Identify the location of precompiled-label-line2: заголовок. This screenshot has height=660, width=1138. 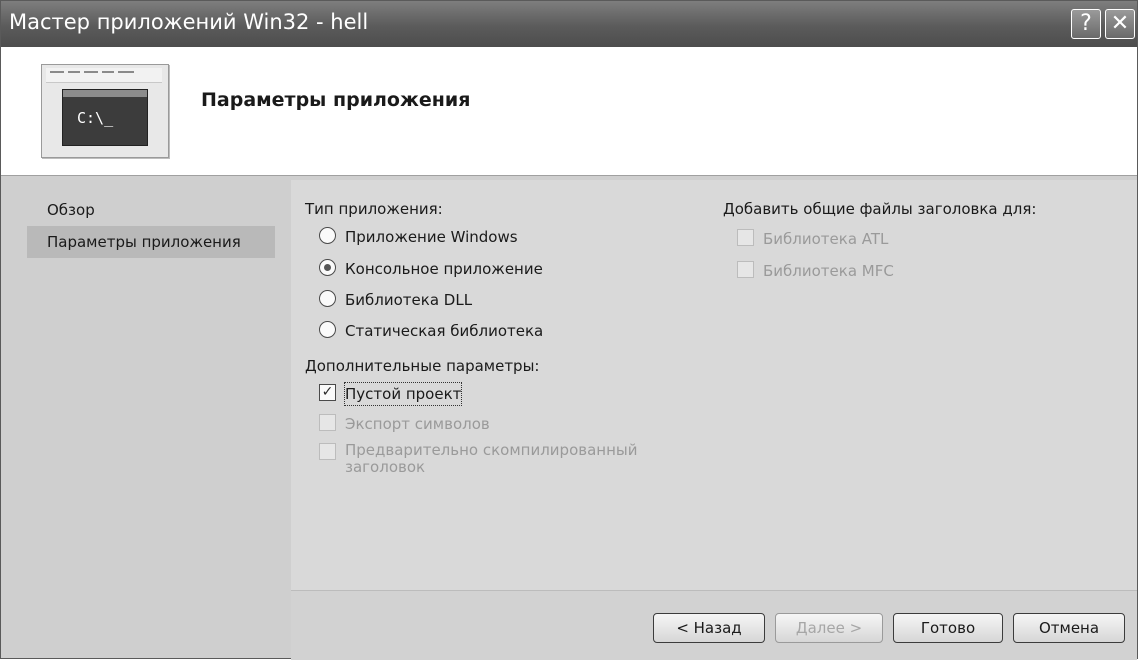
(385, 467).